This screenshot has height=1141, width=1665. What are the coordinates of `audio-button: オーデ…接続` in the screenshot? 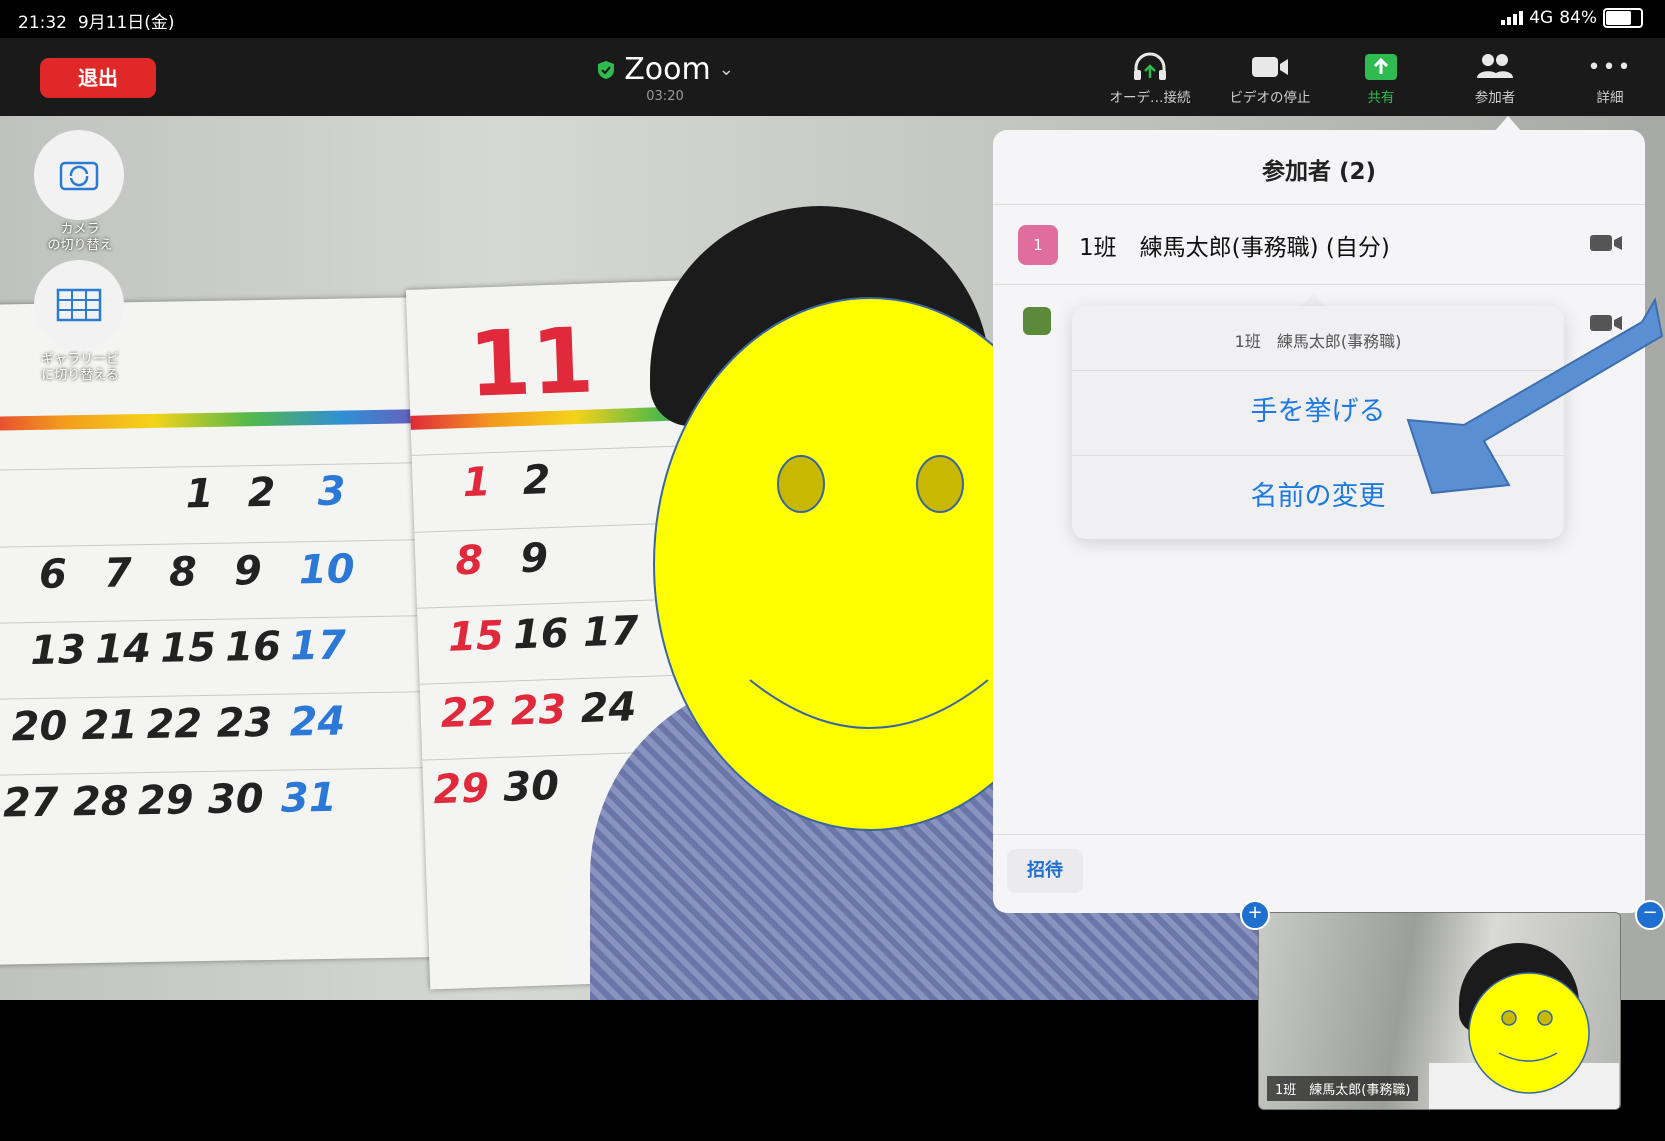 It's located at (1150, 79).